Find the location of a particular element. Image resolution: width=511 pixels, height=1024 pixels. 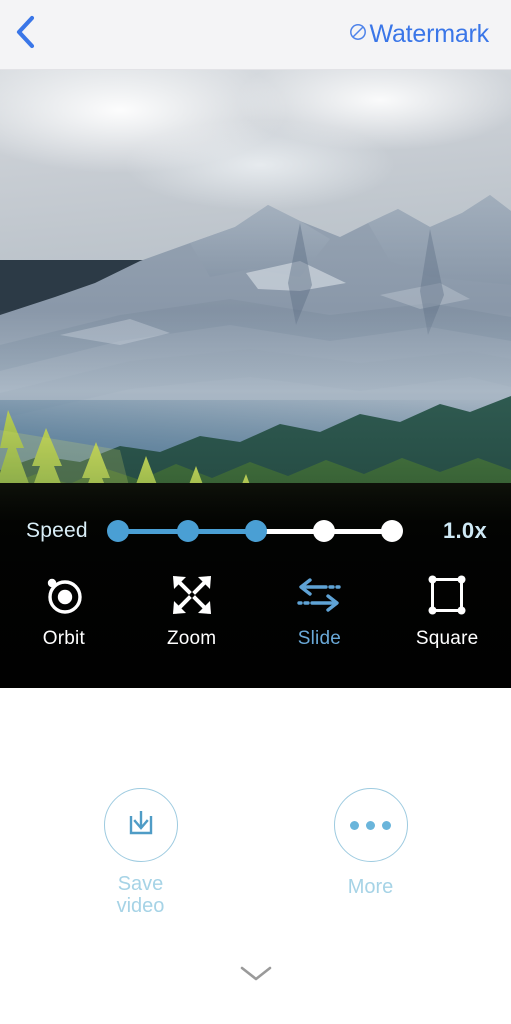

speed-slider is located at coordinates (255, 531).